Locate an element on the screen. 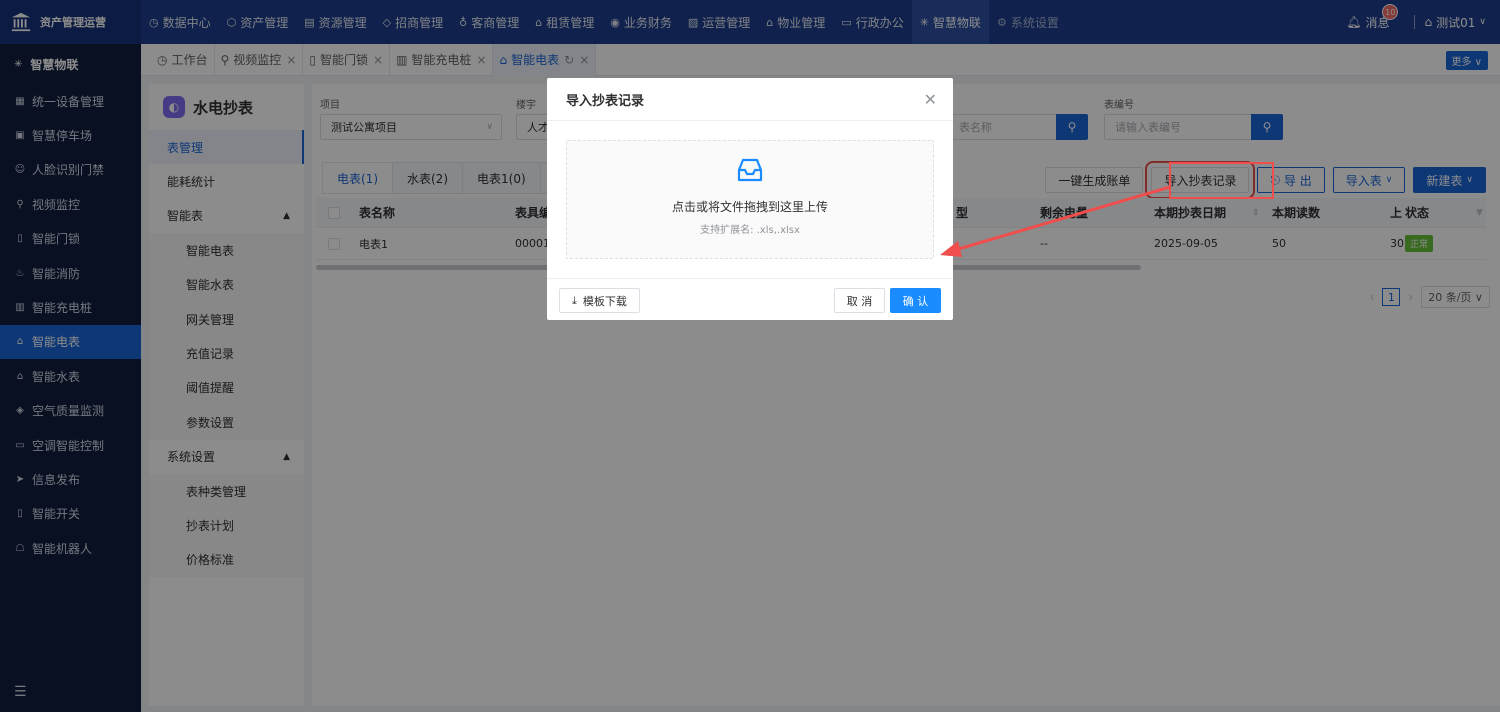 The width and height of the screenshot is (1500, 712). close-icon: ✕ is located at coordinates (930, 99).